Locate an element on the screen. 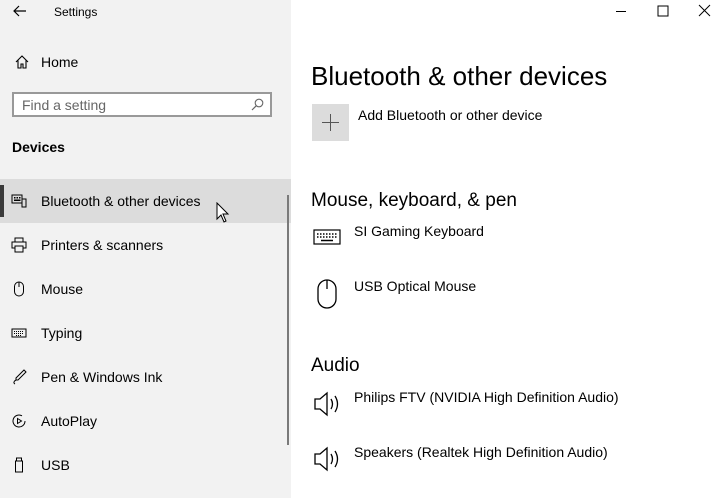  plus-icon is located at coordinates (330, 122).